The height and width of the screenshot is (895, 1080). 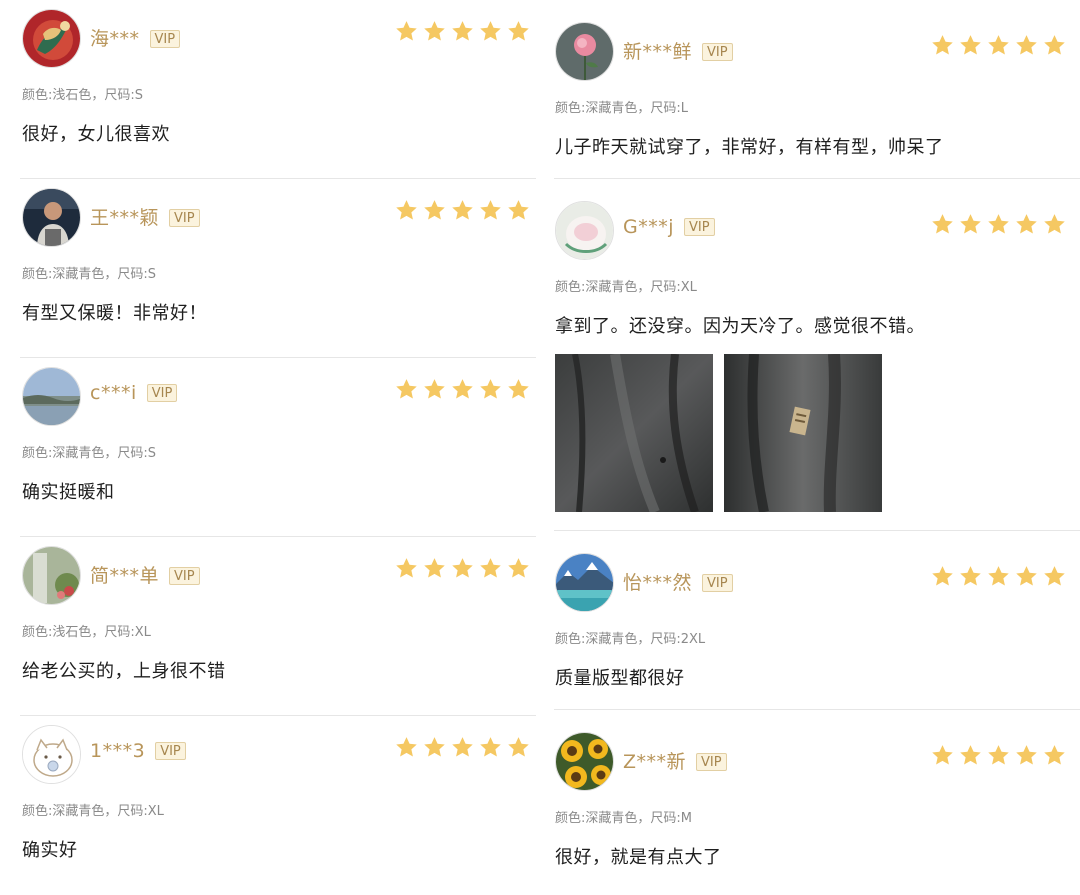 What do you see at coordinates (273, 268) in the screenshot?
I see `review-item: 王***颖 VIP 颜色:深藏青色，尺码:S 有型又保暖！非常好！` at bounding box center [273, 268].